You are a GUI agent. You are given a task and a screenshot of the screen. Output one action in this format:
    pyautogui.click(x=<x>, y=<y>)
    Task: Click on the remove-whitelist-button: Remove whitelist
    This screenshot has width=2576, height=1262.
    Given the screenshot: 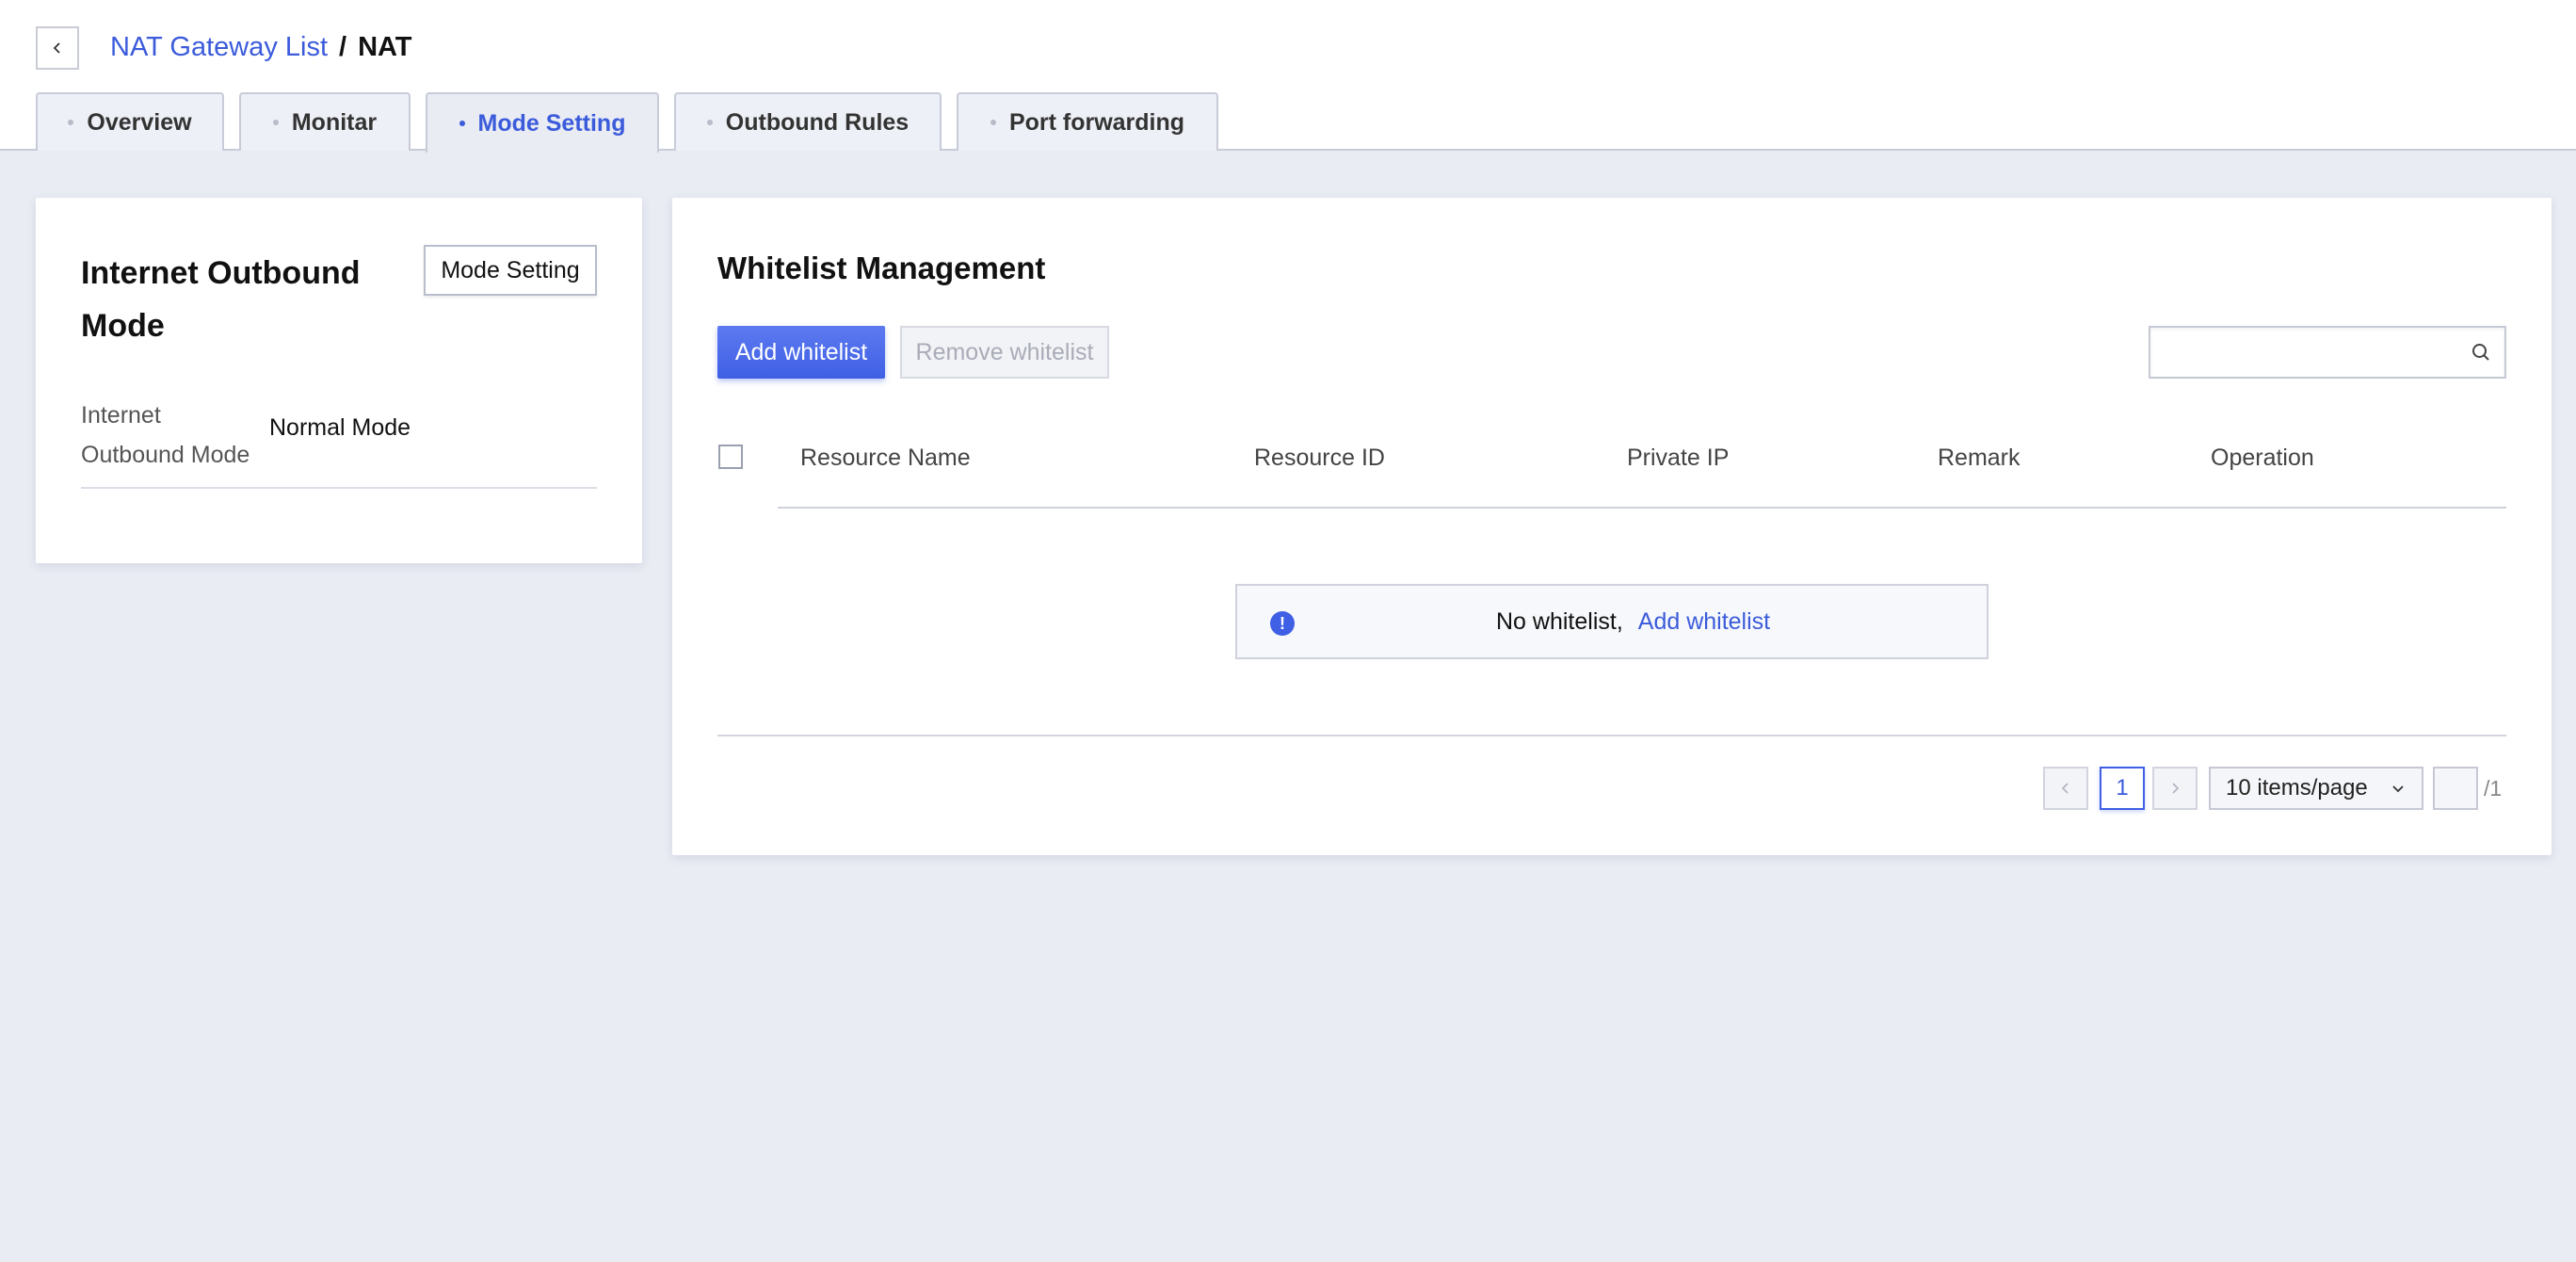 What is the action you would take?
    pyautogui.click(x=1004, y=352)
    